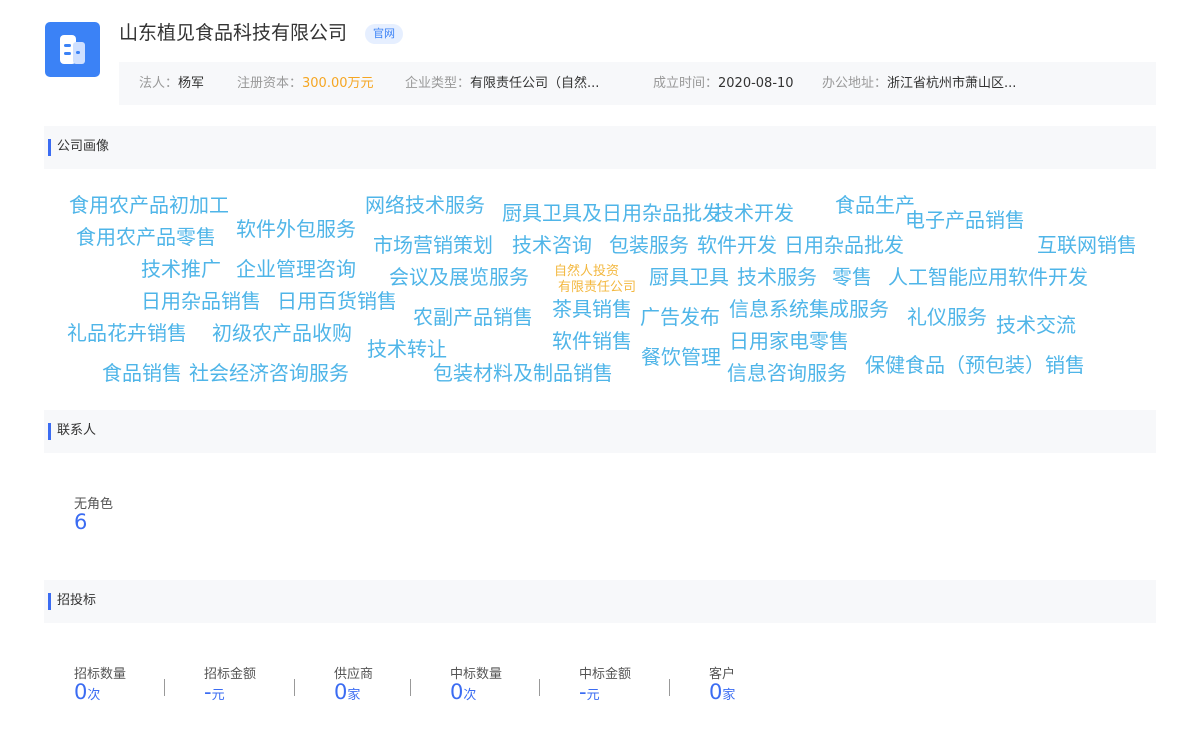 This screenshot has height=752, width=1200. I want to click on word-cloud-item: 食品销售, so click(142, 373).